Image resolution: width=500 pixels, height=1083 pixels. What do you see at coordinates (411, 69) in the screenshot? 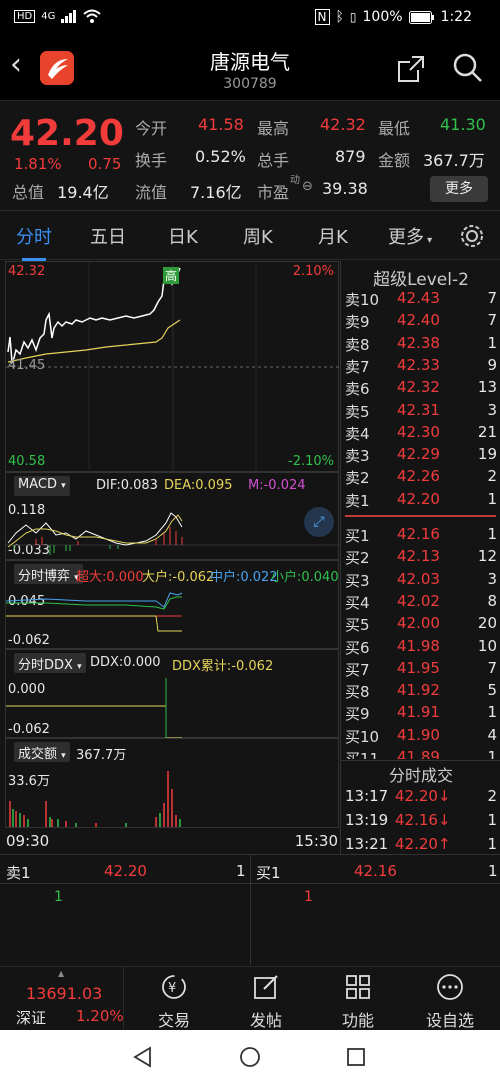
I see `share-icon` at bounding box center [411, 69].